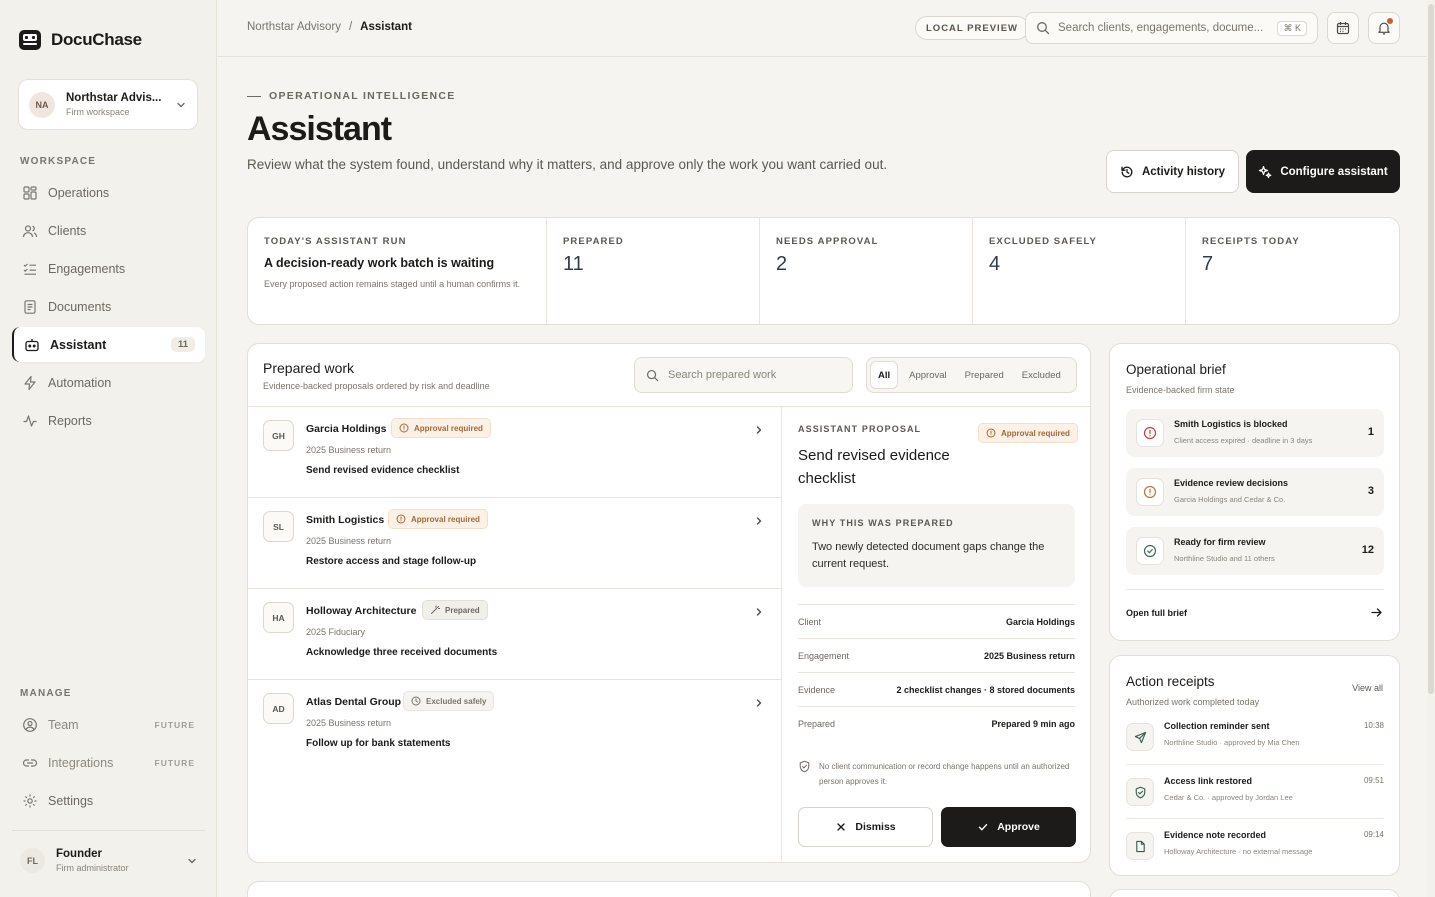 Image resolution: width=1435 pixels, height=897 pixels. I want to click on receipt-time: 10:38, so click(1373, 725).